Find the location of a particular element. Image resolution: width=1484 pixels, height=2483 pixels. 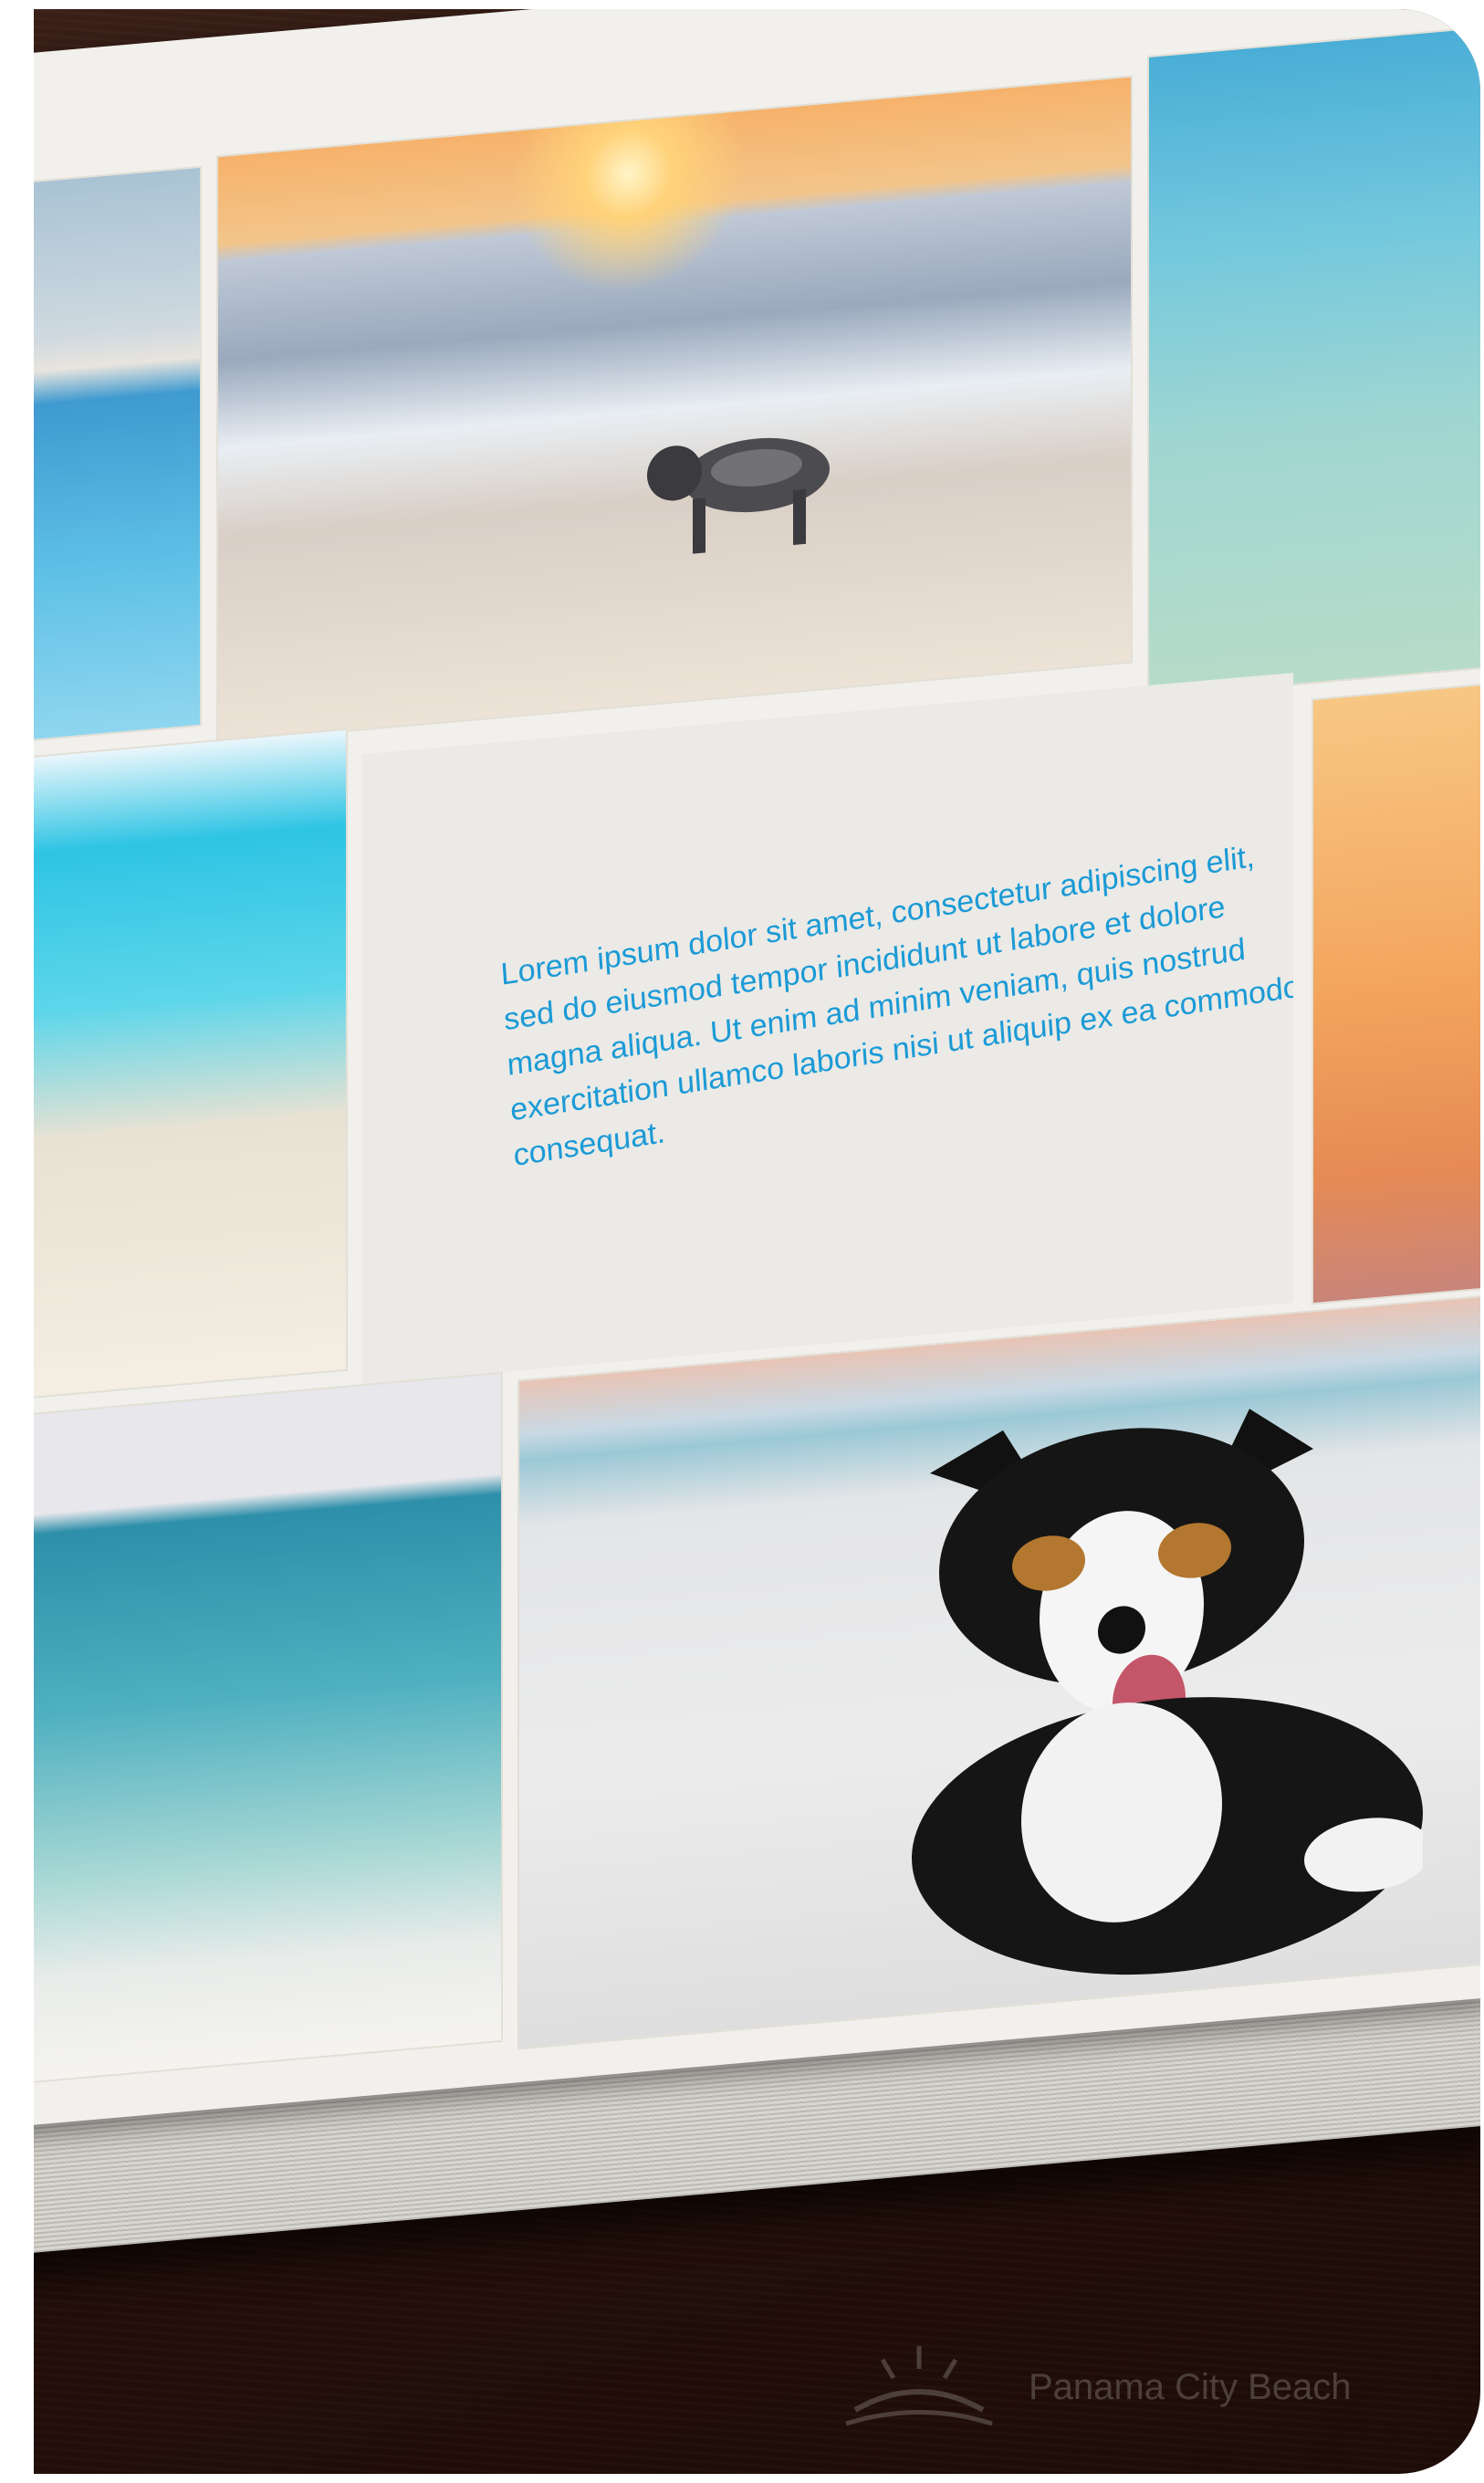

sunset-logo-icon is located at coordinates (919, 2386).